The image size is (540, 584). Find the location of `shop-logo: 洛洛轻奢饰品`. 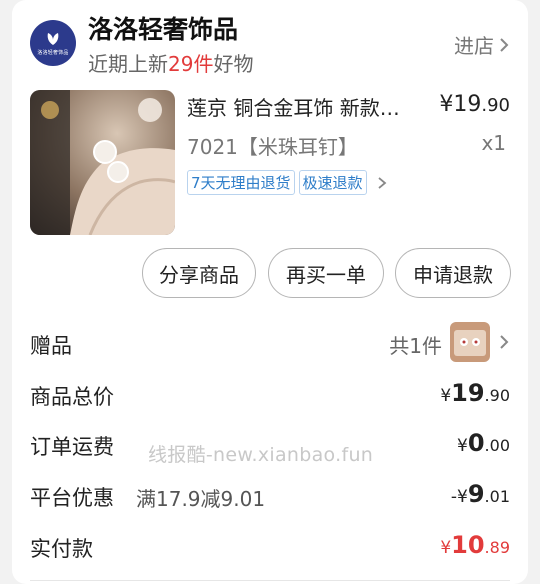

shop-logo: 洛洛轻奢饰品 is located at coordinates (53, 43).